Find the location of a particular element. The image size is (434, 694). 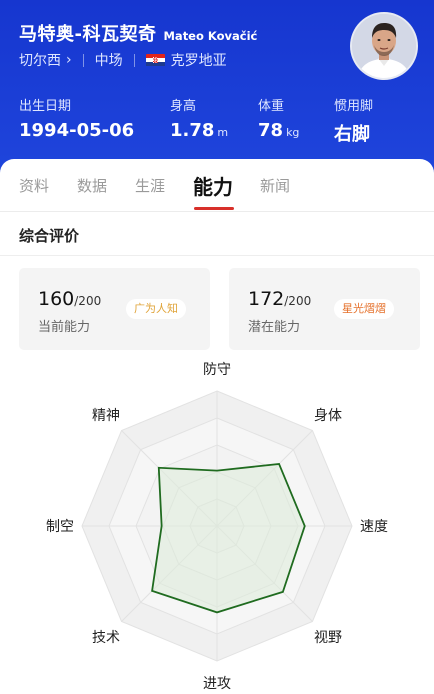

stat-label: 惯用脚 is located at coordinates (354, 106).